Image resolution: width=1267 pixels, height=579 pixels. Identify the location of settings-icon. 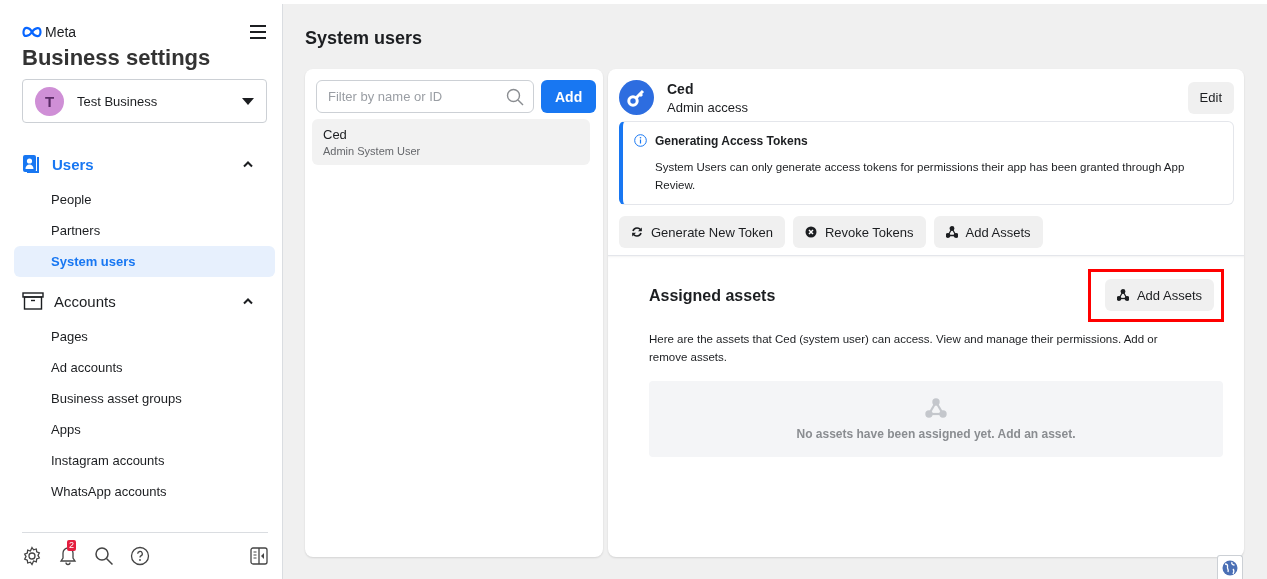
(32, 556).